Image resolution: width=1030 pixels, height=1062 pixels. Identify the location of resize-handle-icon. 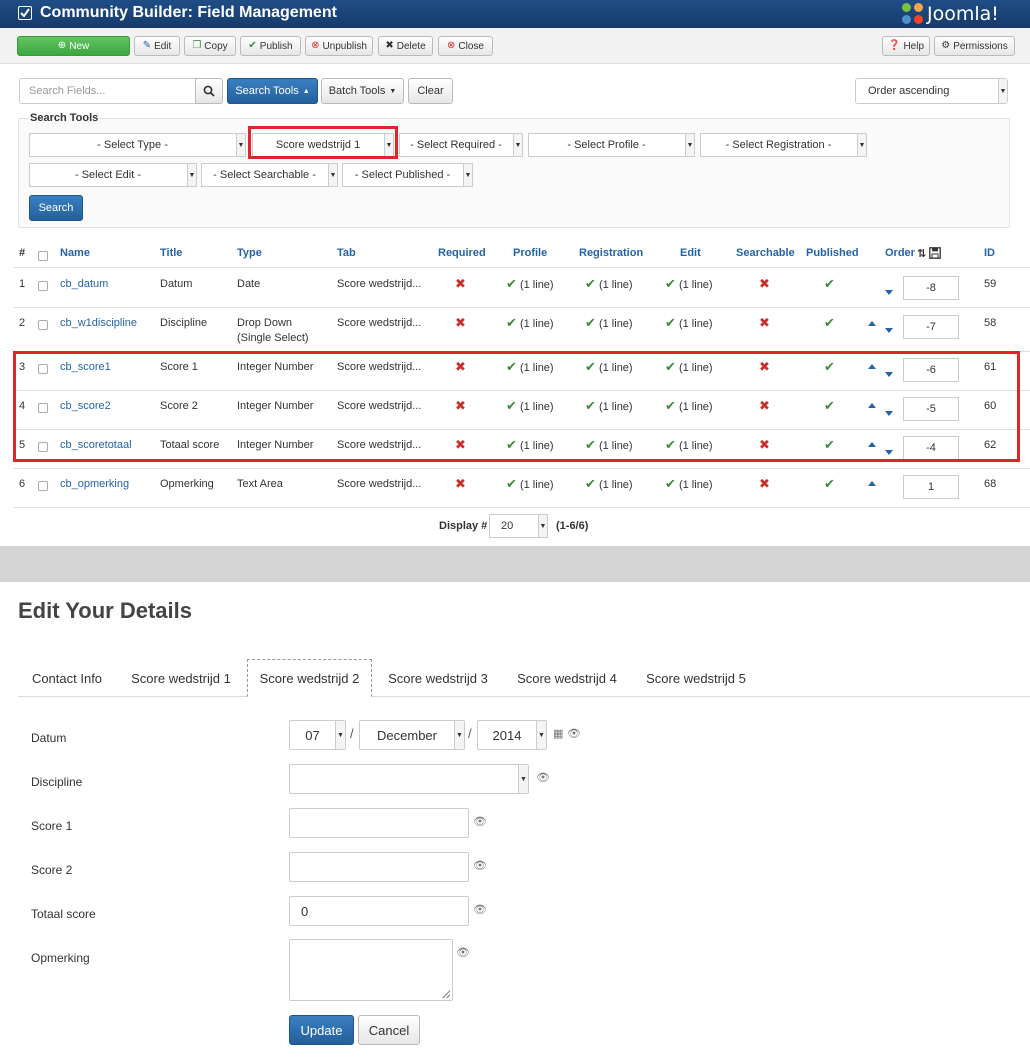
(446, 994).